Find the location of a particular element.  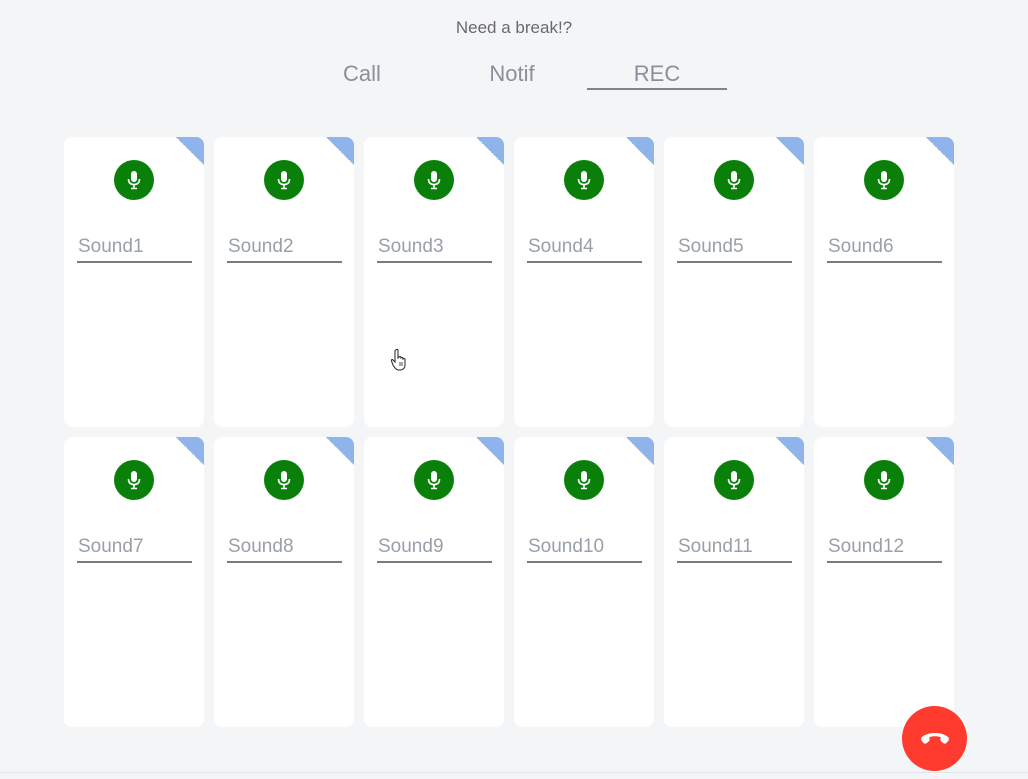

tab-bar: Call Notif REC is located at coordinates (517, 75).